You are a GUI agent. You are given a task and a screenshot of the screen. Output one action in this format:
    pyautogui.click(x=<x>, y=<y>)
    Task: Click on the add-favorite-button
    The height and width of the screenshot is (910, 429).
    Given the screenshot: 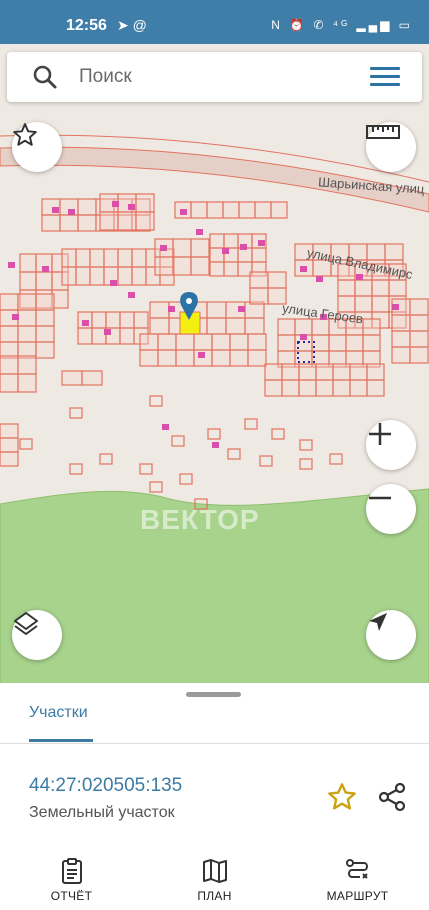 What is the action you would take?
    pyautogui.click(x=342, y=797)
    